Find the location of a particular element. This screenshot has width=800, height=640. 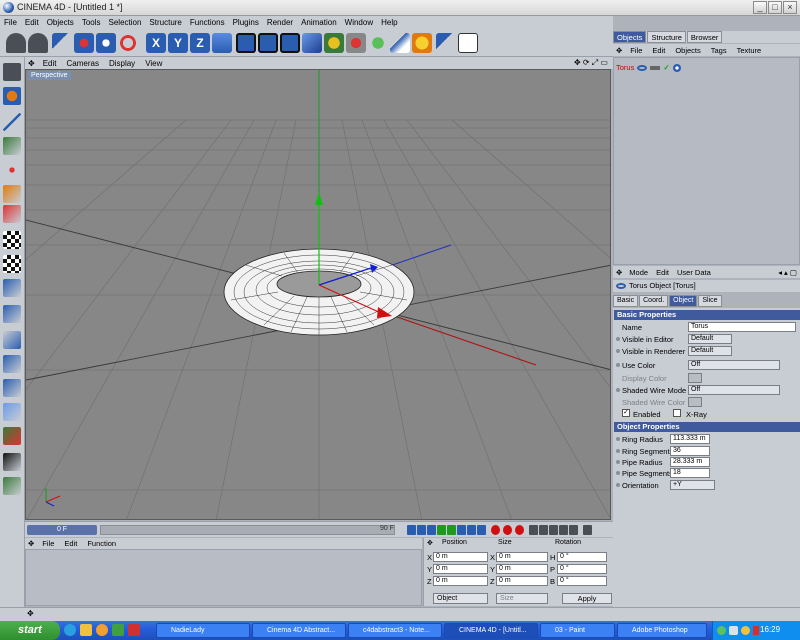

sculpt-icon is located at coordinates (12, 462).